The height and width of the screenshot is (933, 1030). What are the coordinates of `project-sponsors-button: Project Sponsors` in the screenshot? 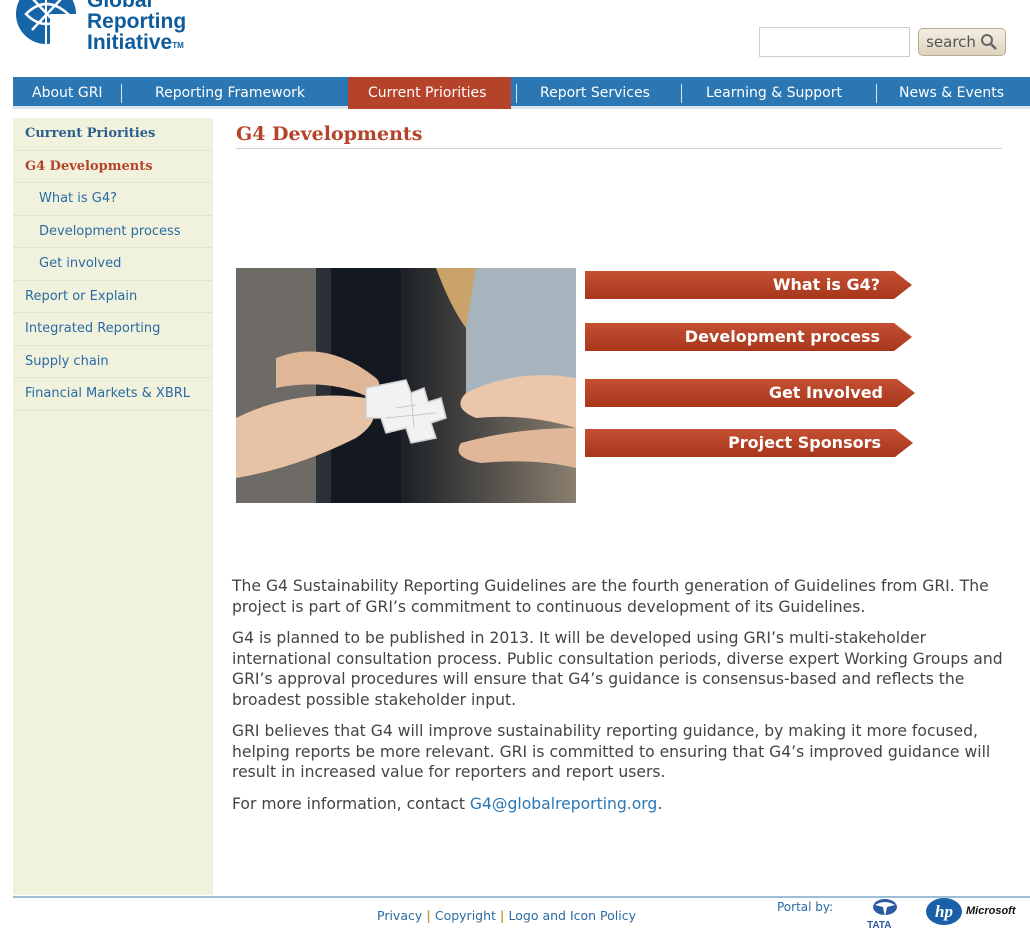 It's located at (749, 443).